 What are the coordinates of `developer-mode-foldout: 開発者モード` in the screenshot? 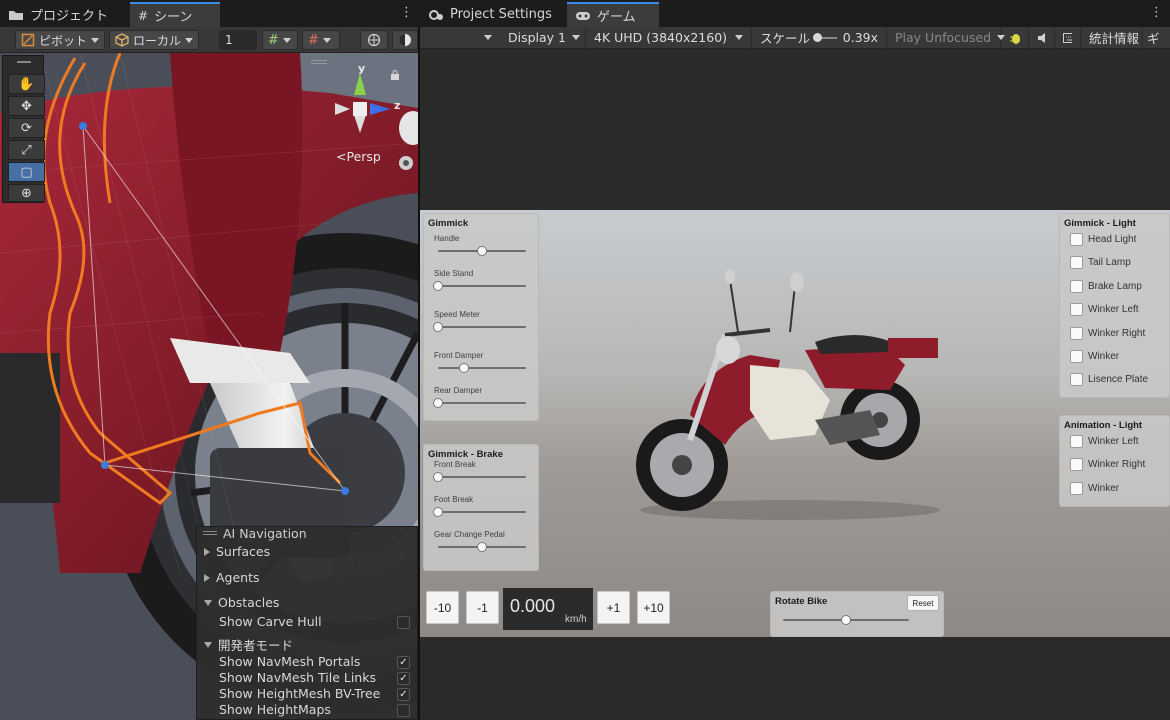 It's located at (248, 644).